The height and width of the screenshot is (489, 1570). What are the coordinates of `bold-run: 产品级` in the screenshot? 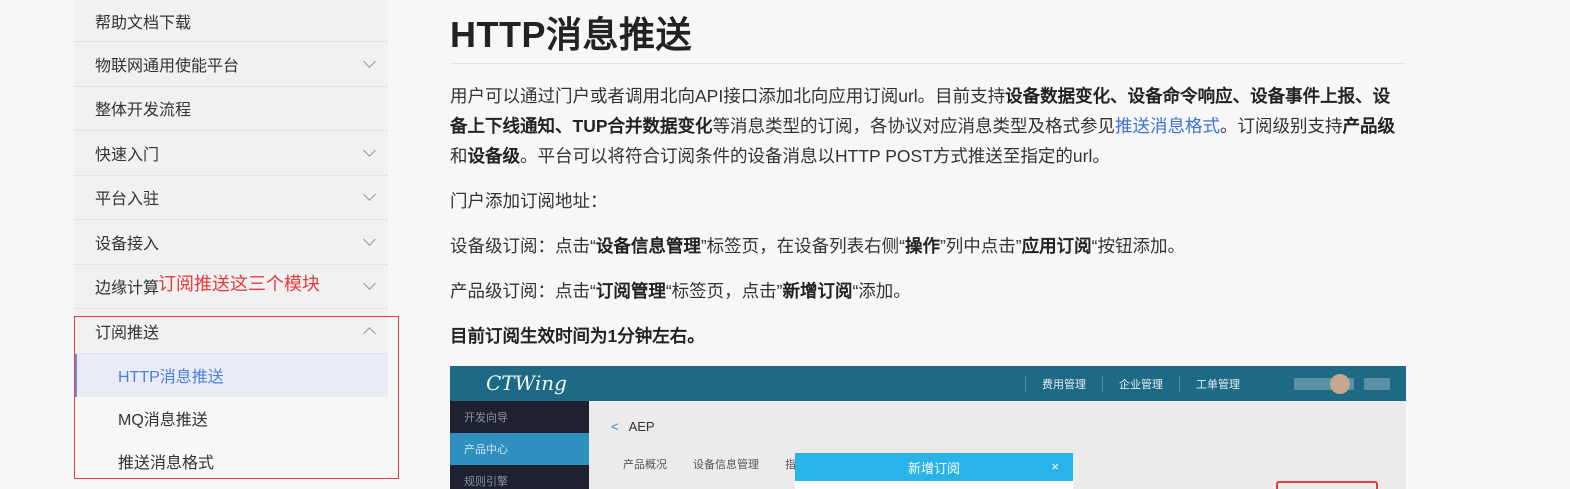 It's located at (1369, 126).